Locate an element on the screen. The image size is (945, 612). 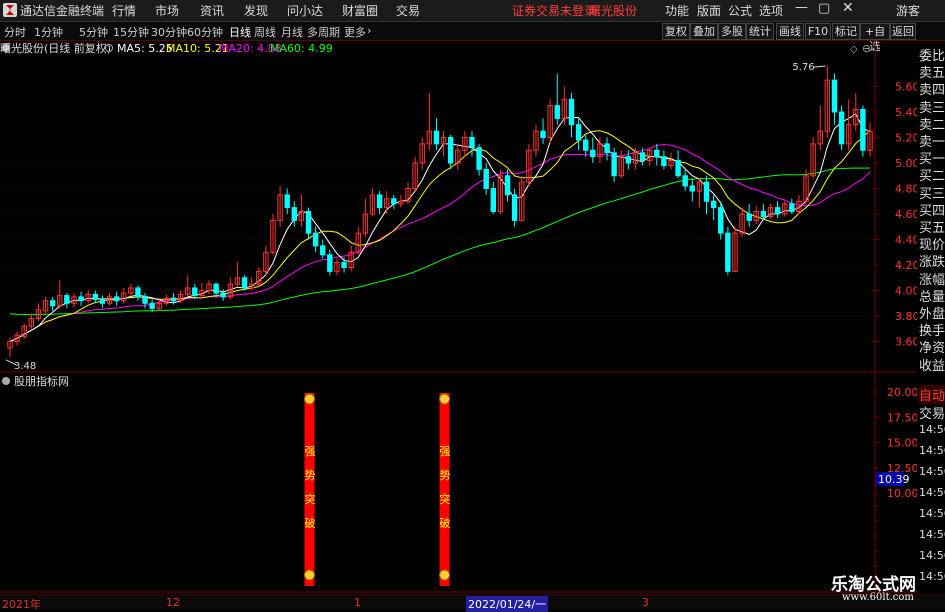
quote-label: 净资 is located at coordinates (932, 349).